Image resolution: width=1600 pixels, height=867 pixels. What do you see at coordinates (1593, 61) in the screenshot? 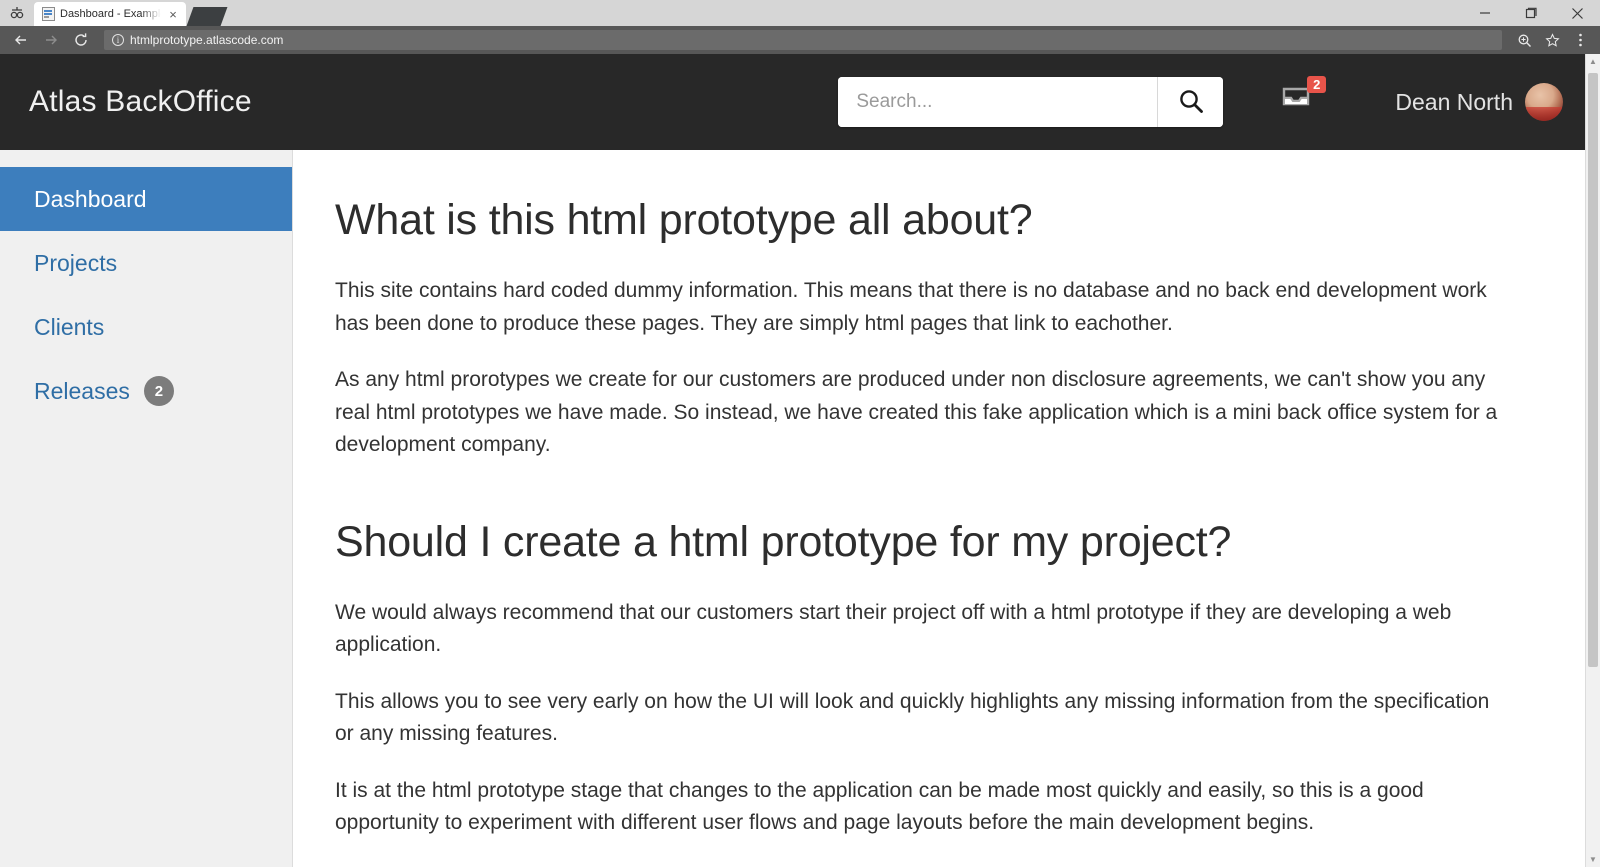
I see `scroll-up-arrow-icon: ▲` at bounding box center [1593, 61].